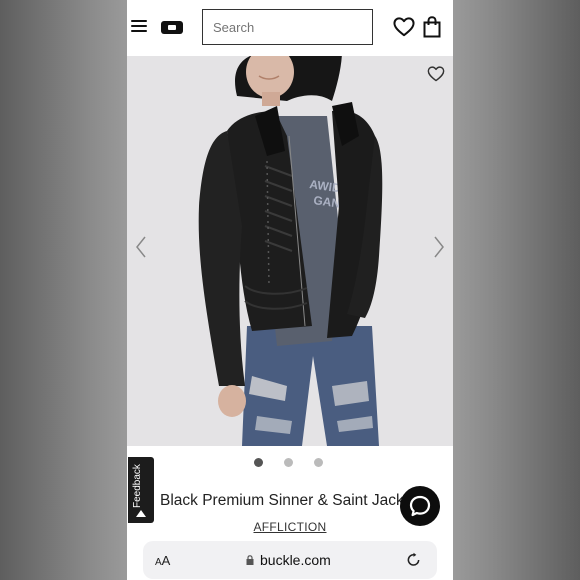  Describe the element at coordinates (258, 462) in the screenshot. I see `carousel-dot-active` at that location.